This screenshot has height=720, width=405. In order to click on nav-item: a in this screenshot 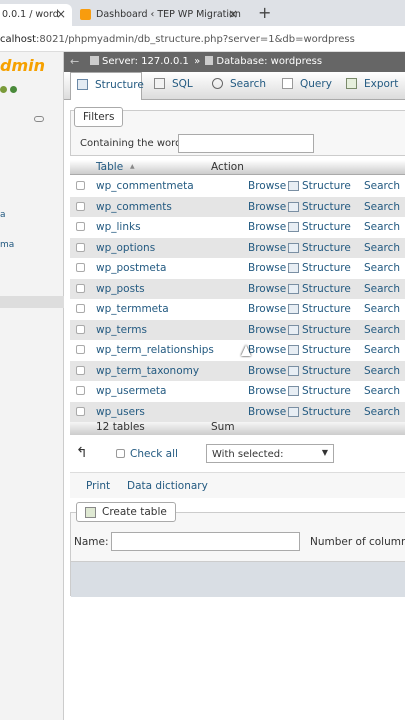, I will do `click(3, 215)`.